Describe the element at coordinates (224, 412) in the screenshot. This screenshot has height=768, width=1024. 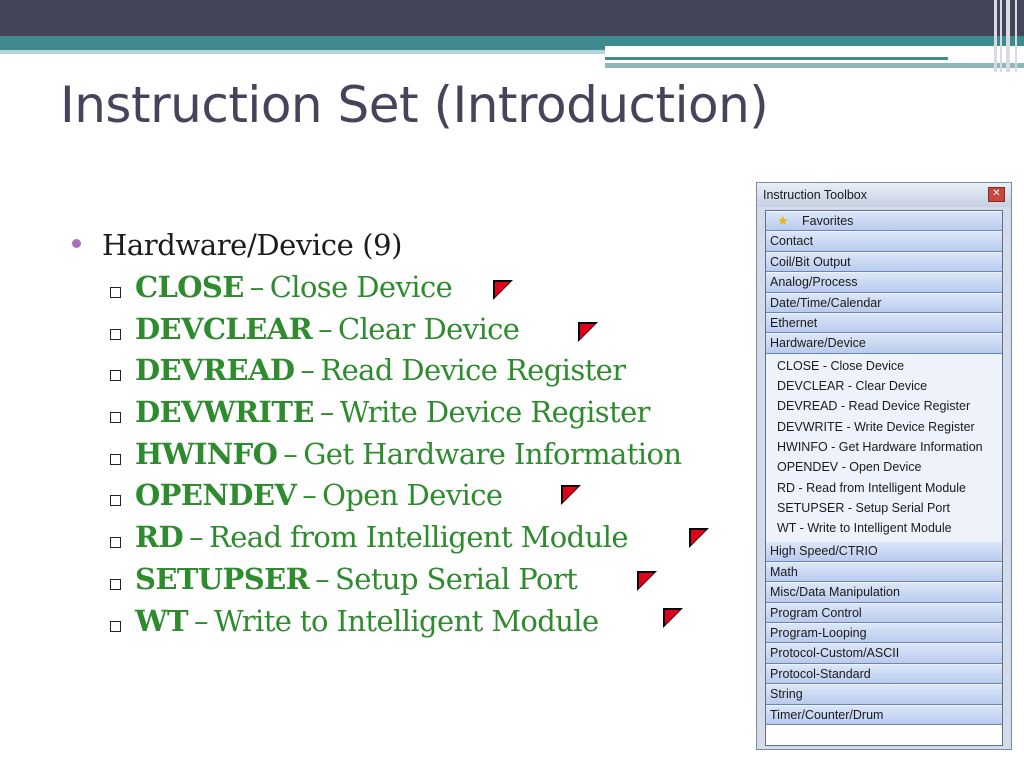
I see `instruction-command: DEVWRITE` at that location.